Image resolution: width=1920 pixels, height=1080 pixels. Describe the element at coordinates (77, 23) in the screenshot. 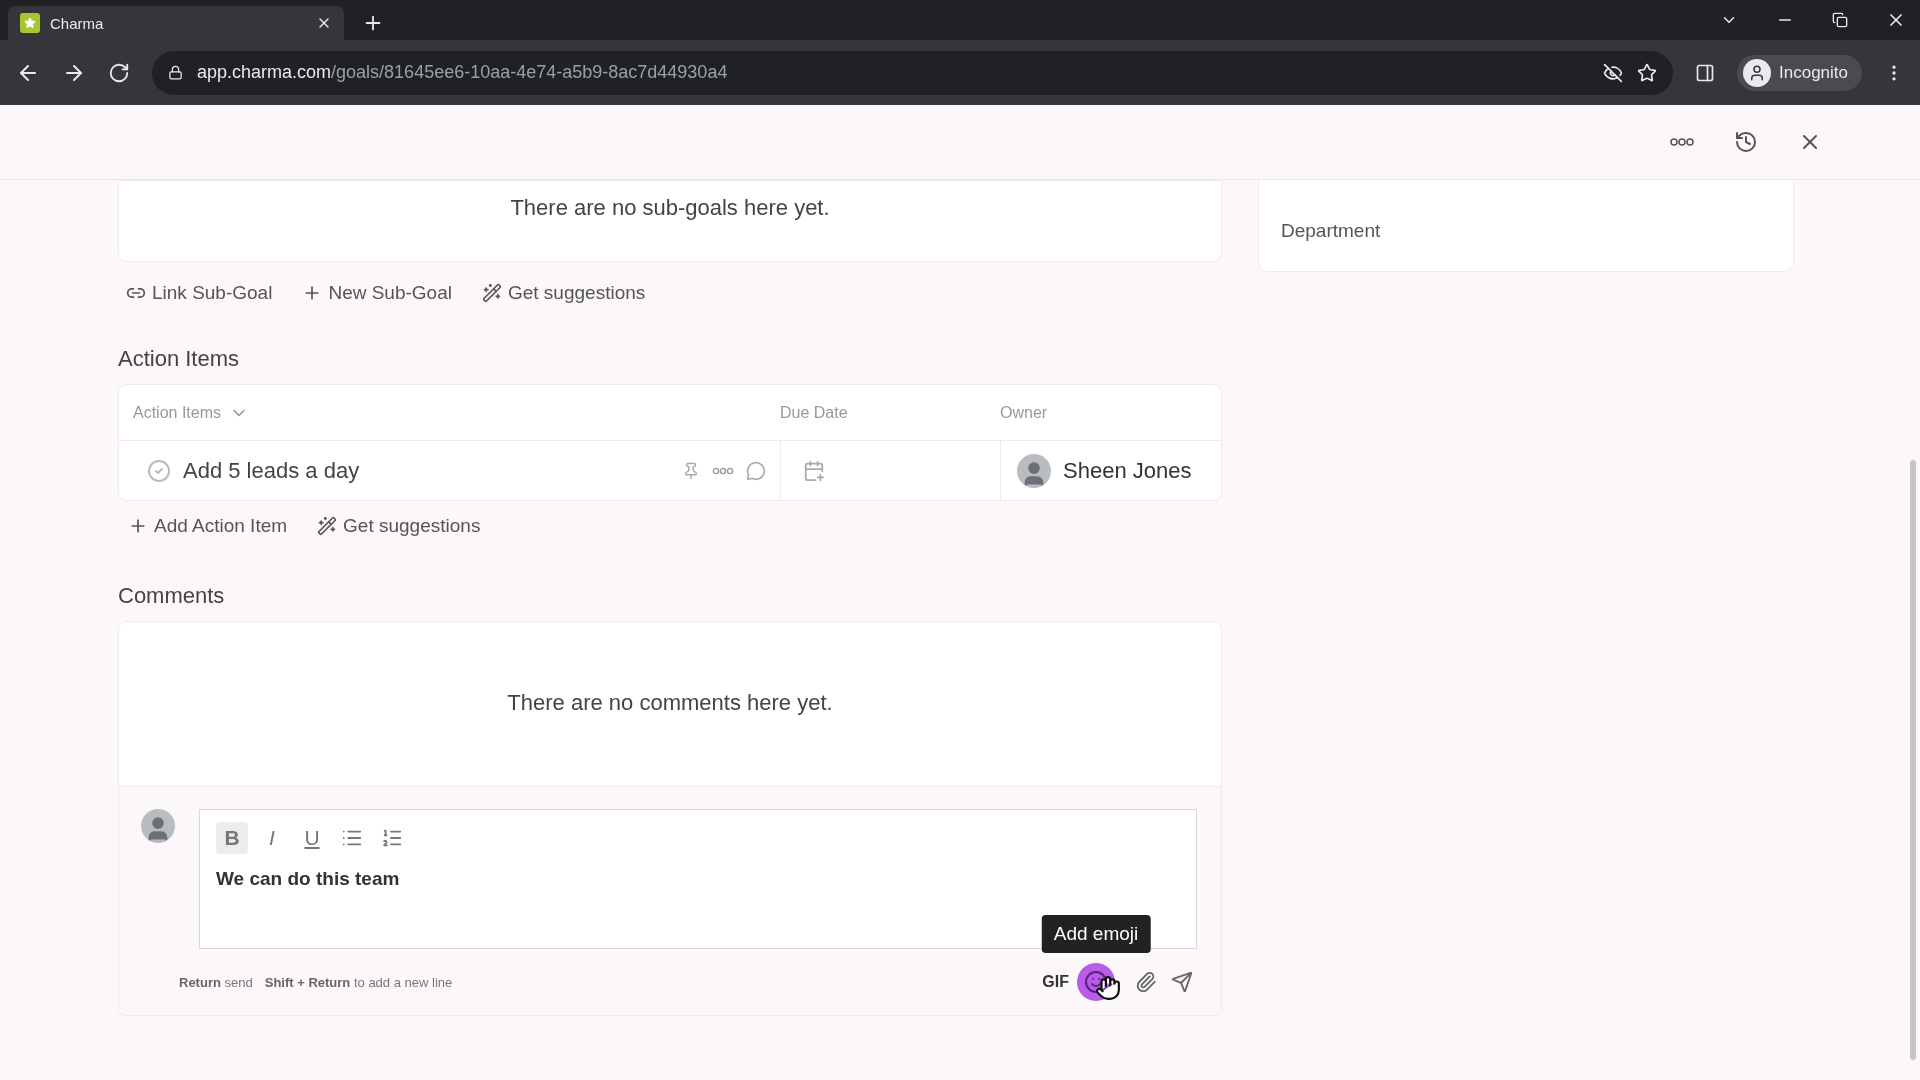

I see `tab-title: Charma` at that location.